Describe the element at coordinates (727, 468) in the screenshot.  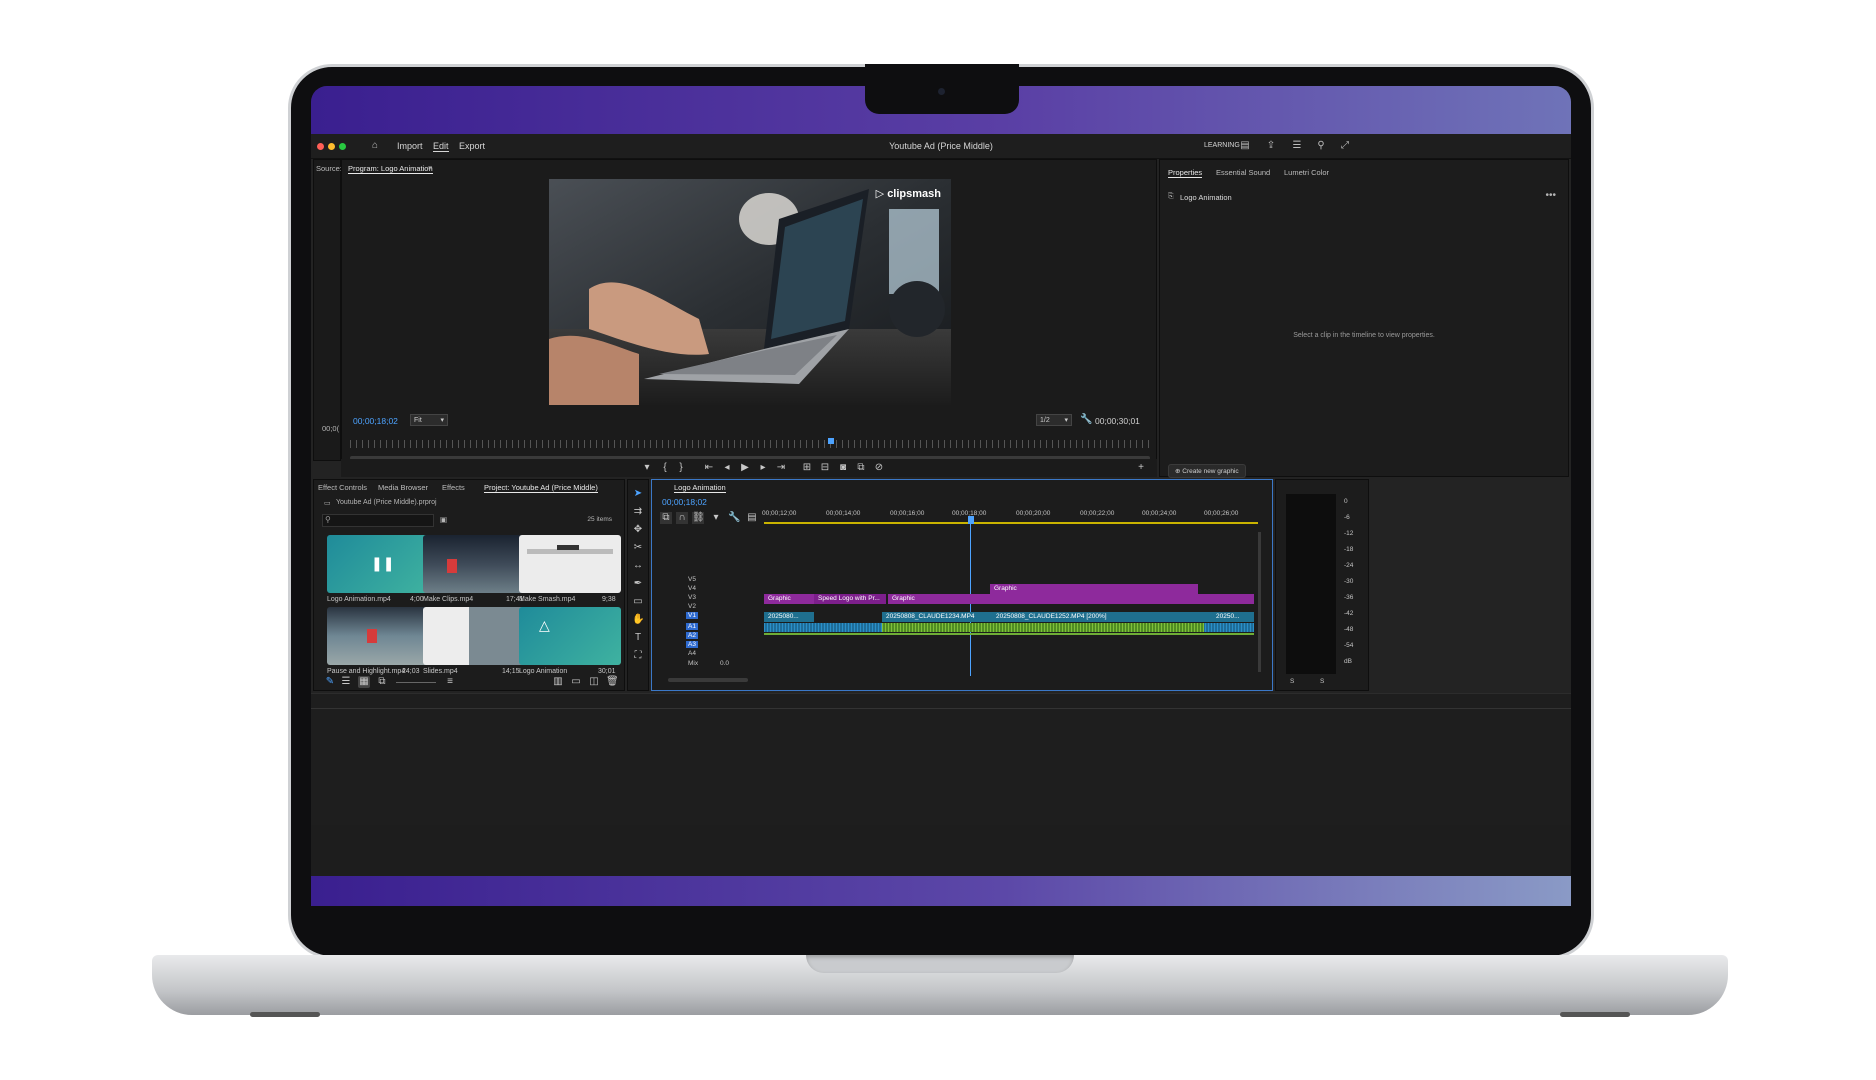
I see `step-back-icon: ◂` at that location.